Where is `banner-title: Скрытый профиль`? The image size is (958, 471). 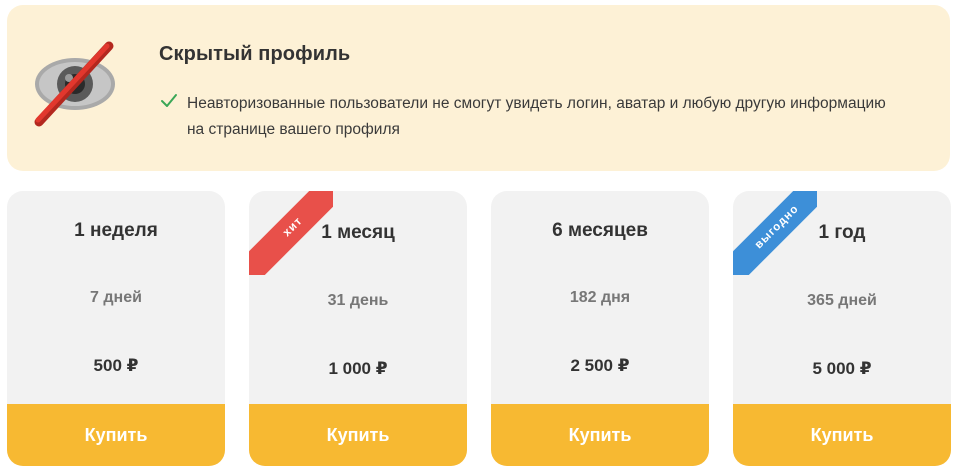 banner-title: Скрытый профиль is located at coordinates (255, 54).